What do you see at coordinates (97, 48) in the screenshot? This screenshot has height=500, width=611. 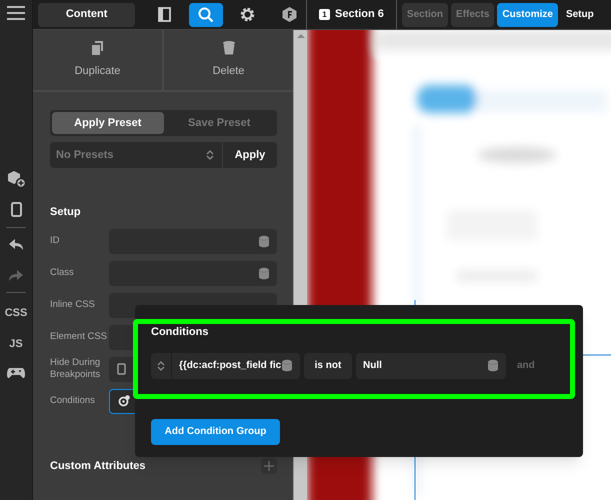 I see `copy-icon` at bounding box center [97, 48].